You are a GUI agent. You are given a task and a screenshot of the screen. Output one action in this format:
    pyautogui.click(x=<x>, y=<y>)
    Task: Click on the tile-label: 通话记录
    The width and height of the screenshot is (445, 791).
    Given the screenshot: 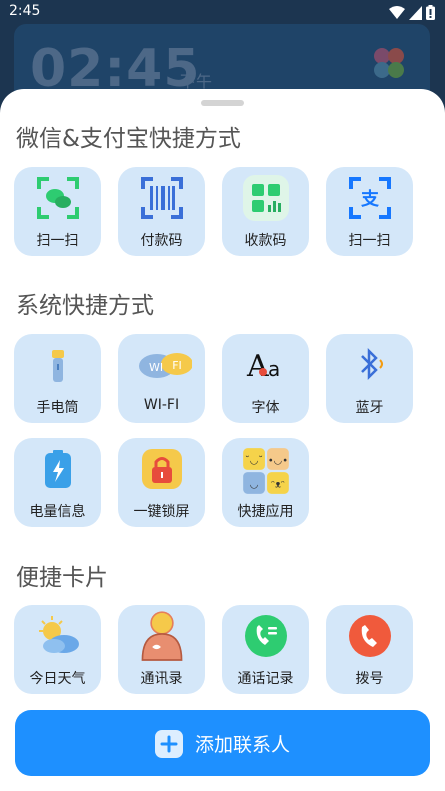 What is the action you would take?
    pyautogui.click(x=265, y=679)
    